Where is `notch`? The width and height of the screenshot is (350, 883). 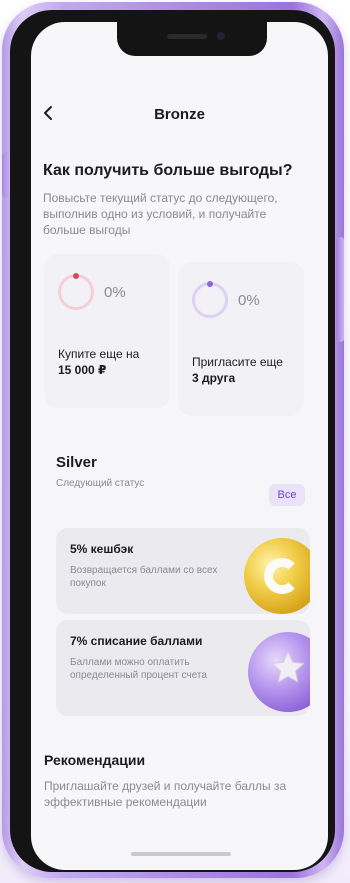
notch is located at coordinates (192, 39).